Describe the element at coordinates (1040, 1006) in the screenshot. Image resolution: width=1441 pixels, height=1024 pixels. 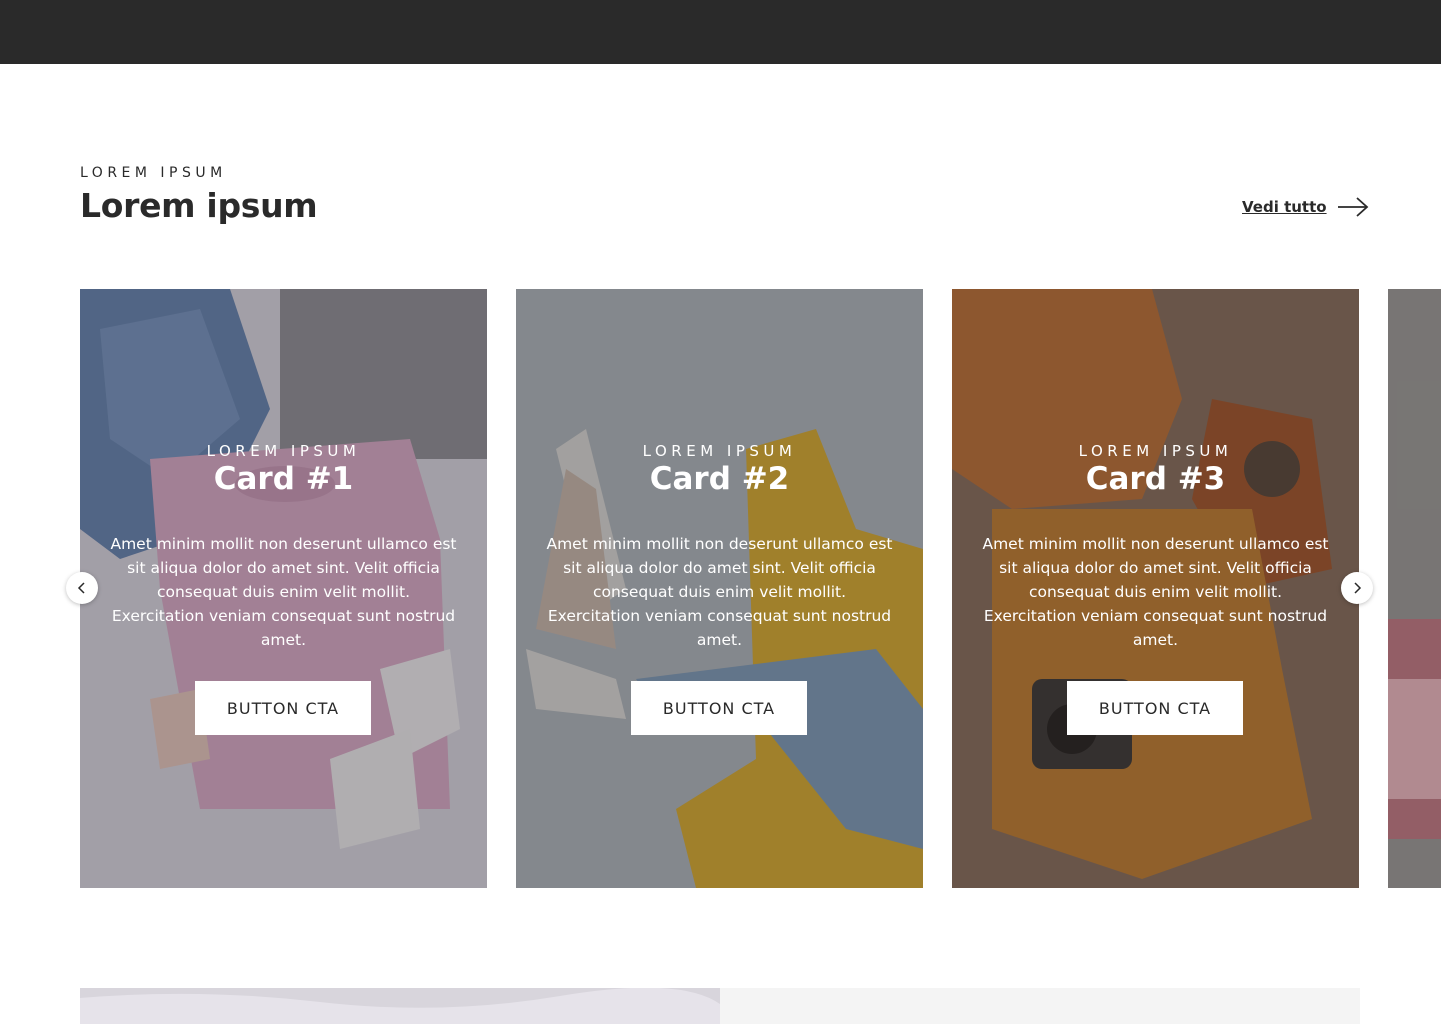
I see `bottom-section-panel` at that location.